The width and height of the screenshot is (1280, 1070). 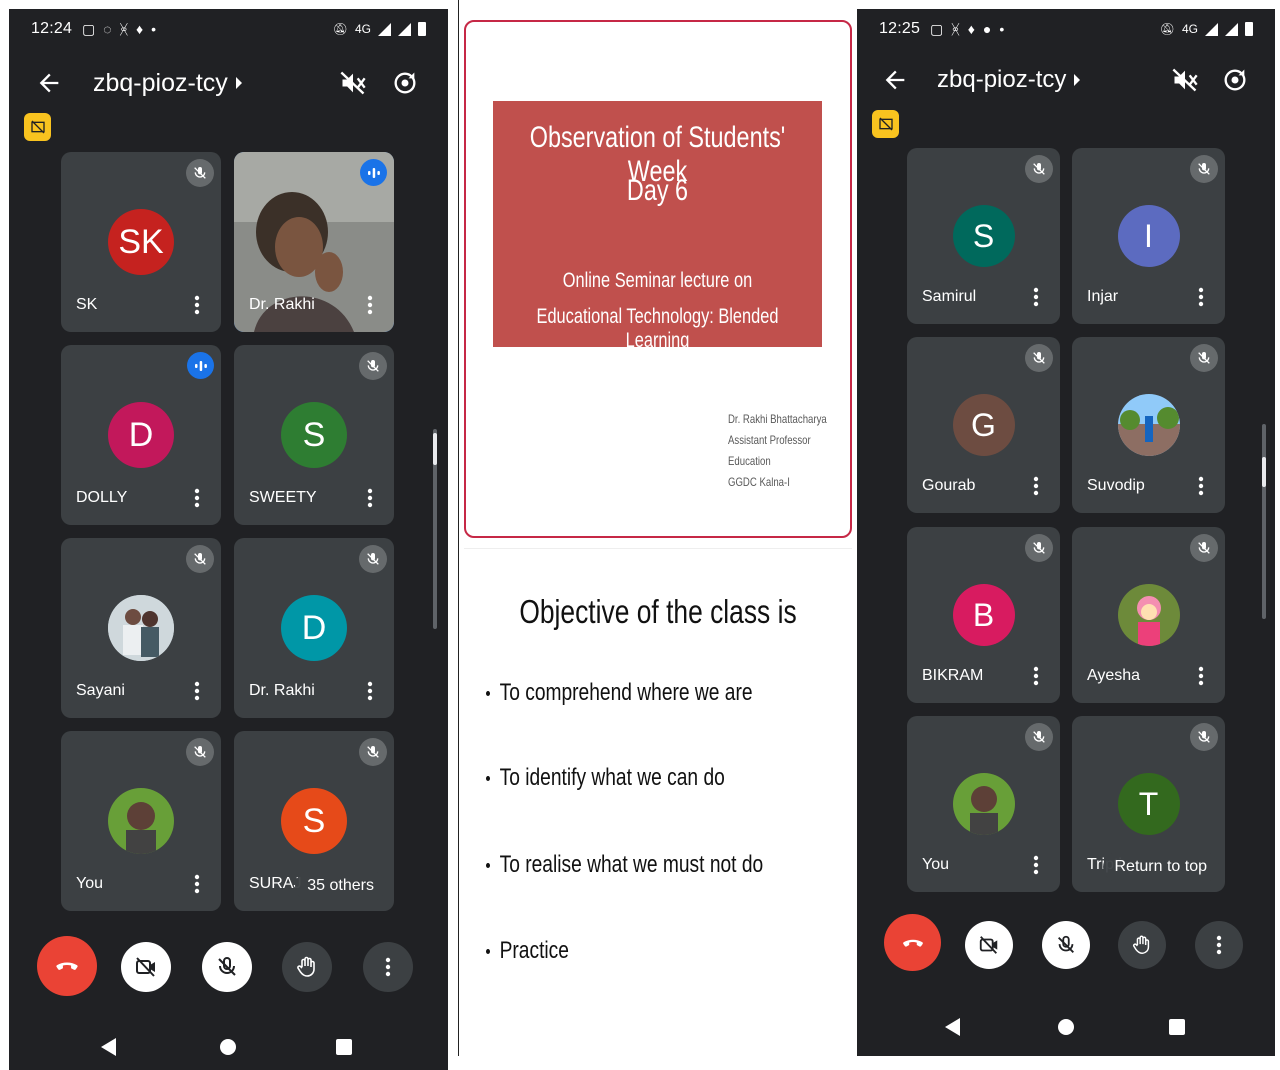 What do you see at coordinates (102, 497) in the screenshot?
I see `participant-name: DOLLY` at bounding box center [102, 497].